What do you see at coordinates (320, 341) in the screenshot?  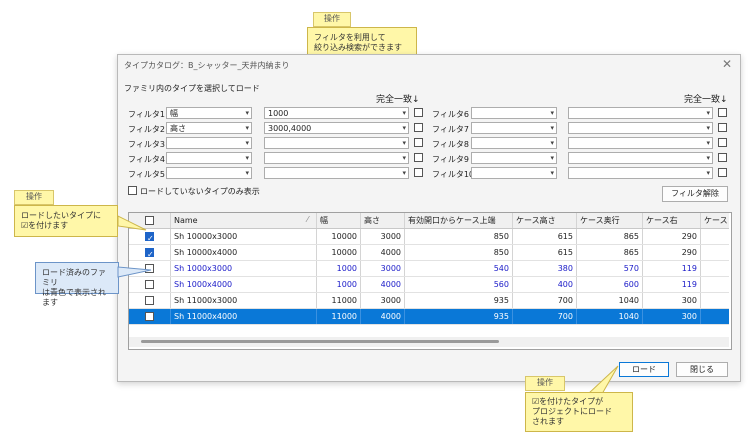 I see `scrollbar-thumb` at bounding box center [320, 341].